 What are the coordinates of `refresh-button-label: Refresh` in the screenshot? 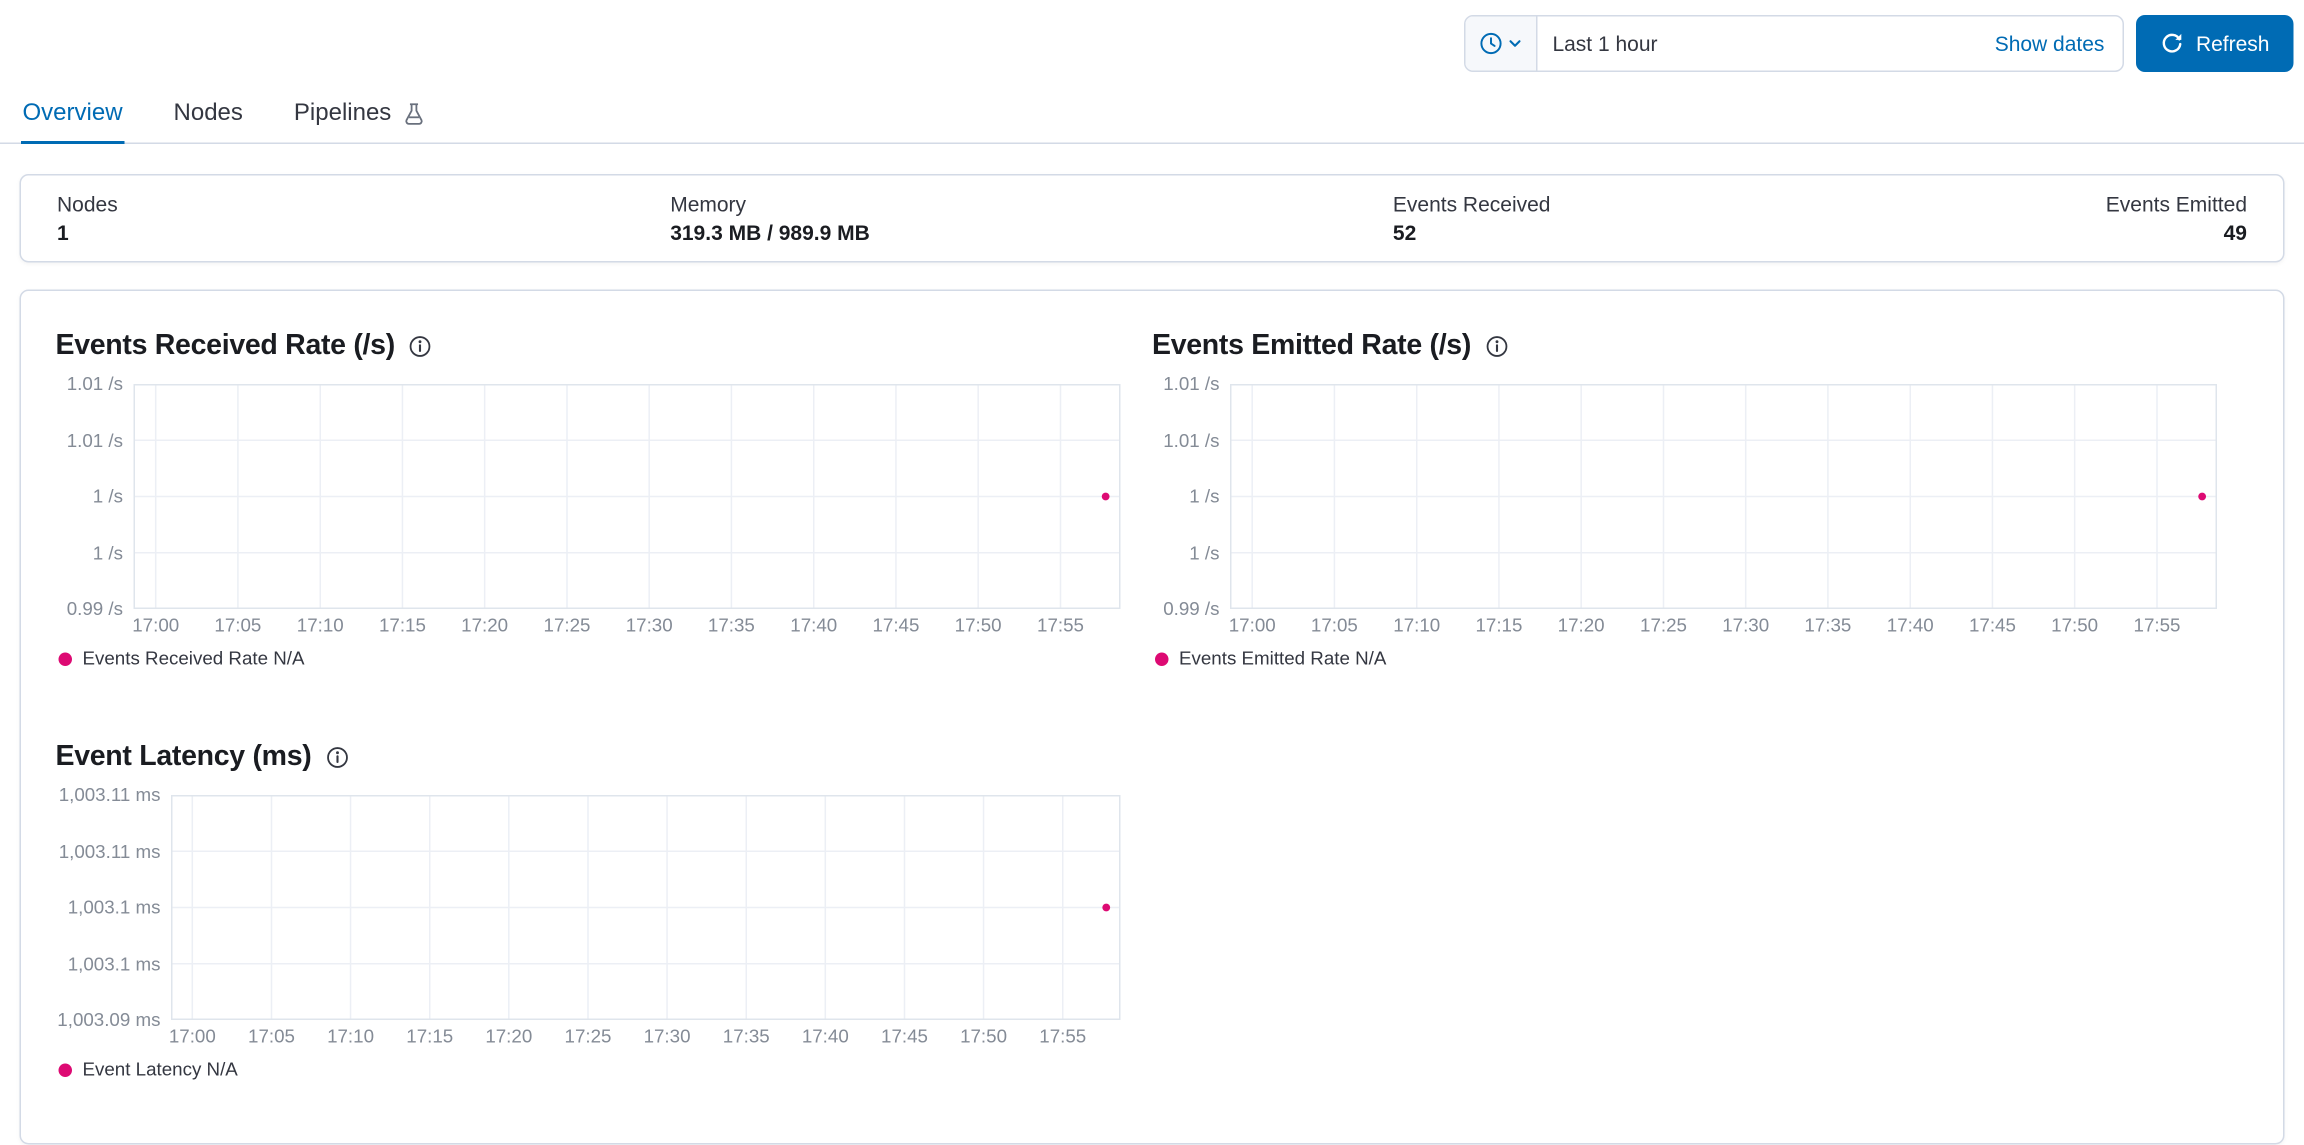 It's located at (2232, 43).